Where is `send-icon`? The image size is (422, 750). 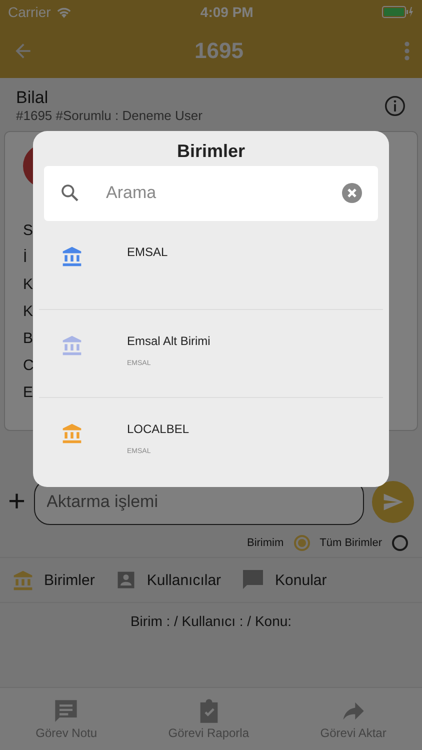
send-icon is located at coordinates (393, 502).